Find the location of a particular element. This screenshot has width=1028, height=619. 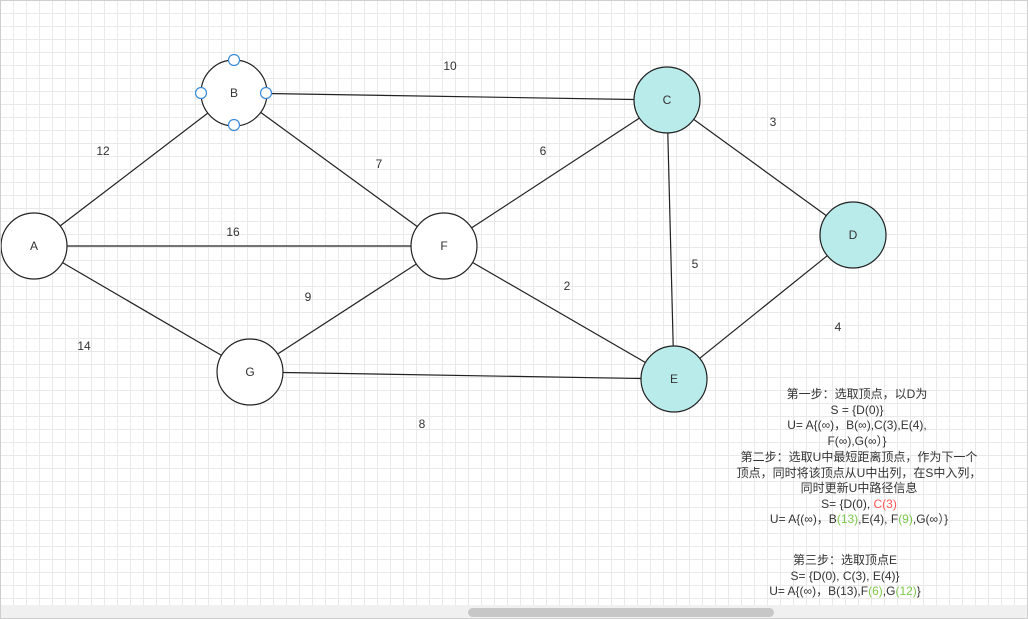

edge-weight-a-f: 16 is located at coordinates (233, 232).